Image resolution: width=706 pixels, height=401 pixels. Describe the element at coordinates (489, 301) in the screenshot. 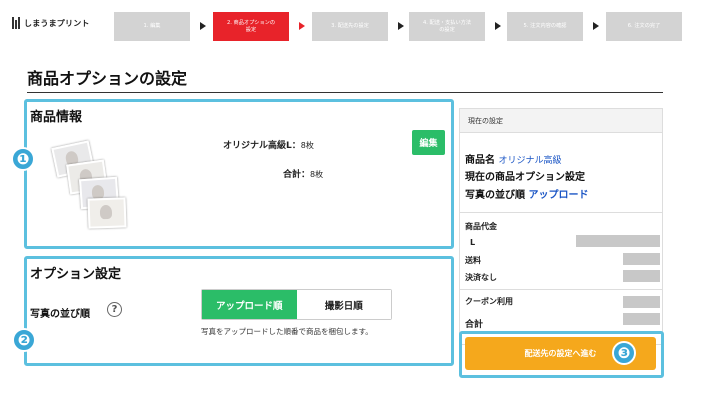

I see `coupon-label: クーポン利用` at that location.